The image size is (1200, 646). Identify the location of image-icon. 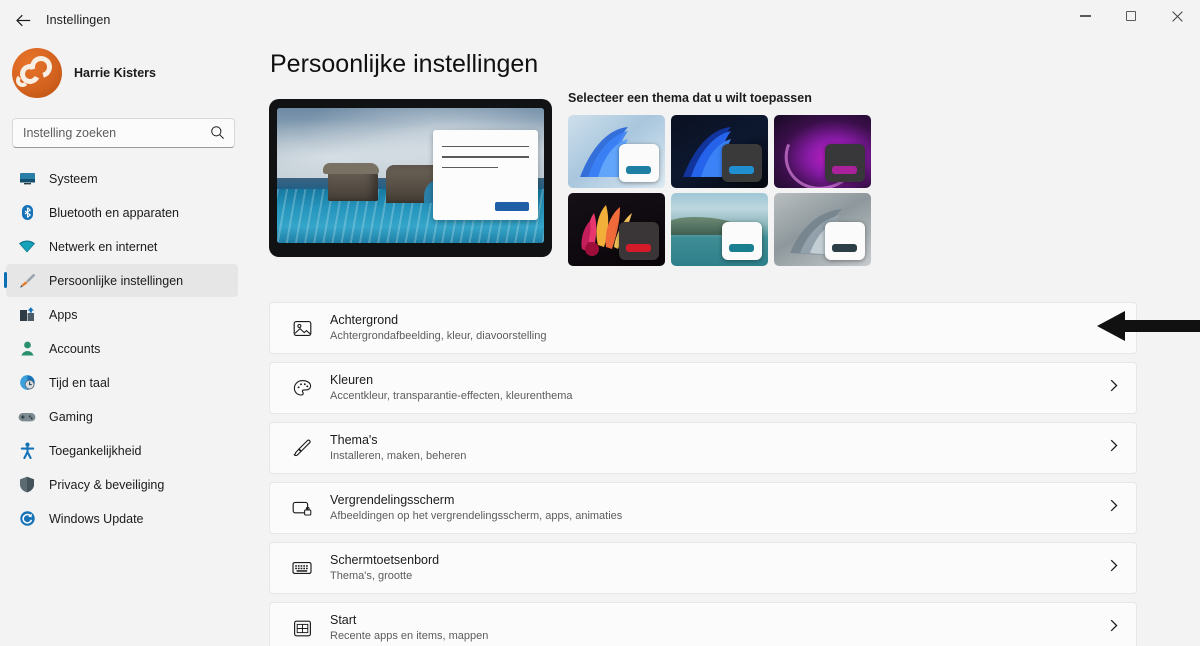
(302, 328).